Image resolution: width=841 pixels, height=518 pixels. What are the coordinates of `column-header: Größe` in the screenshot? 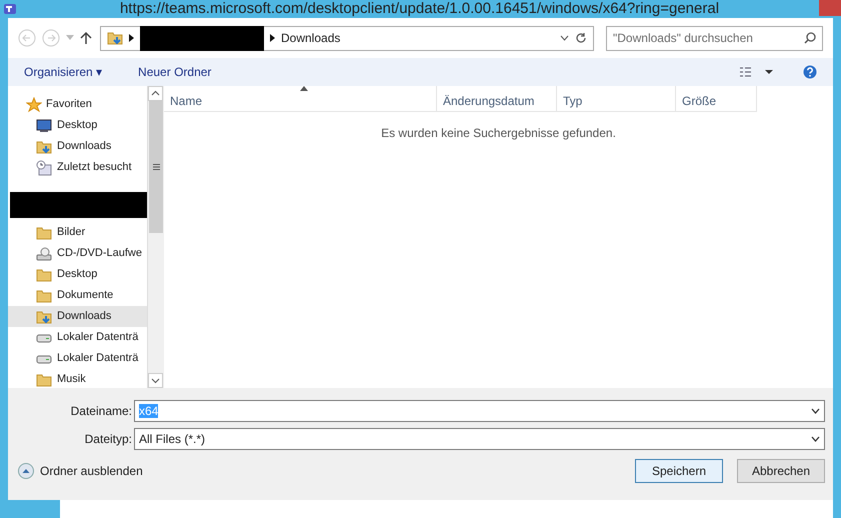 It's located at (716, 99).